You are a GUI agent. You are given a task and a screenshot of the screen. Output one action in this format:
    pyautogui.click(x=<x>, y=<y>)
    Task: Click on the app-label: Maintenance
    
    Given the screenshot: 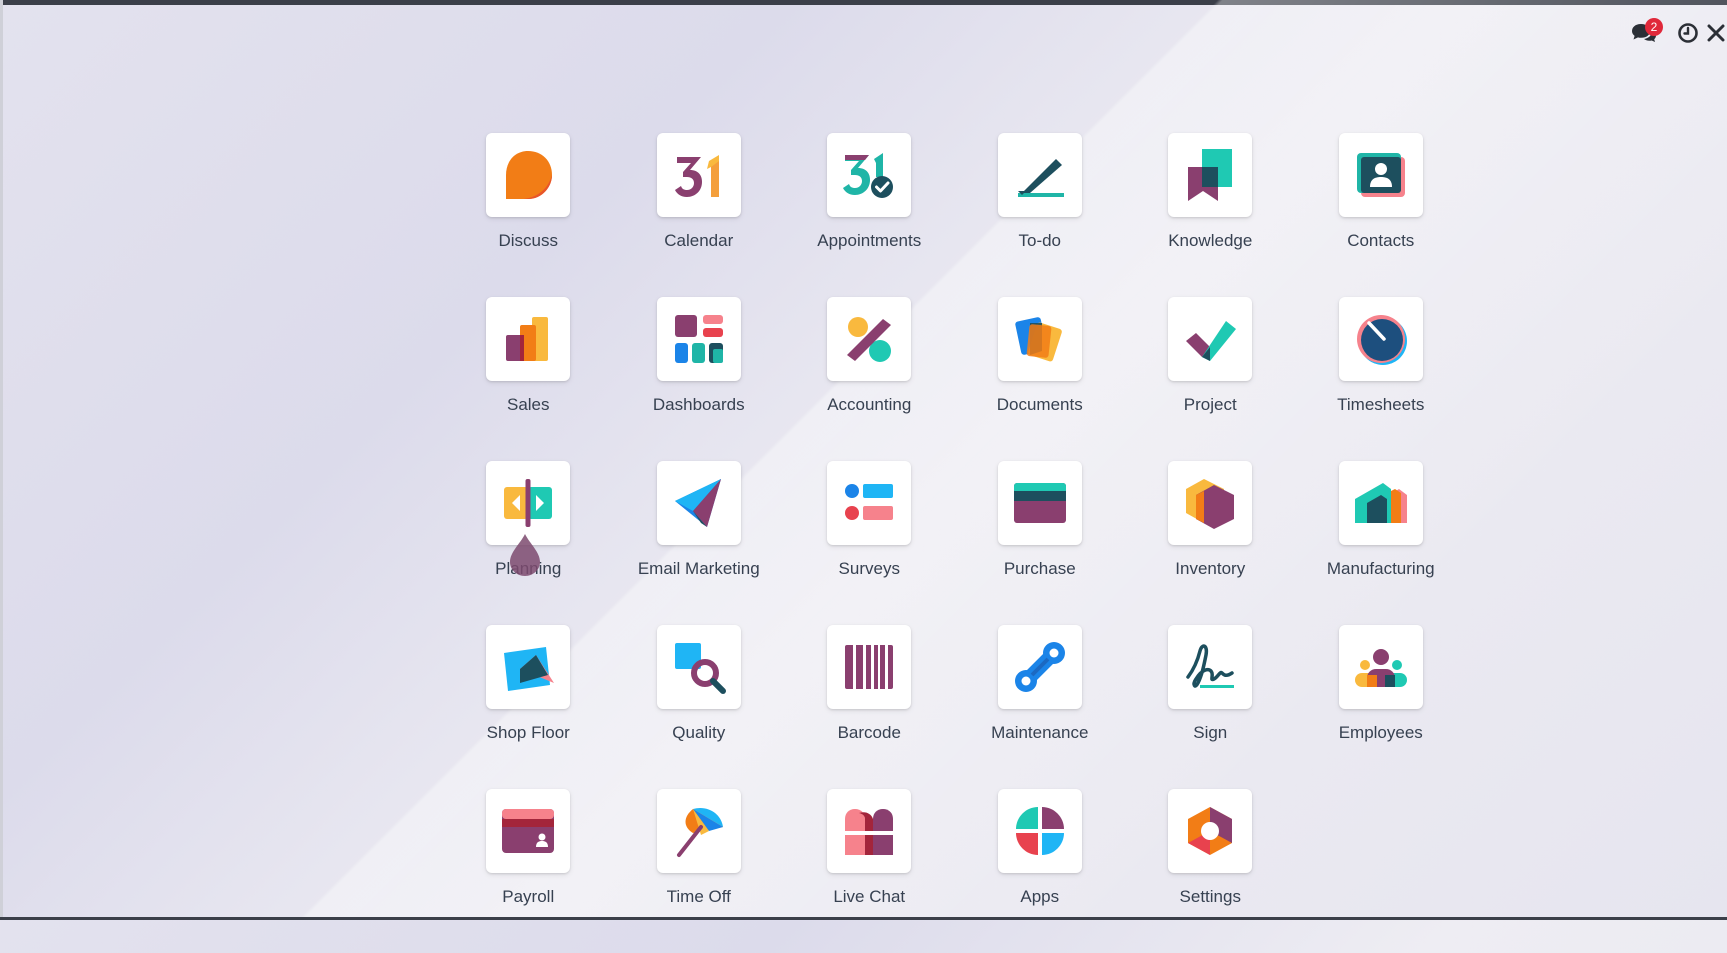 What is the action you would take?
    pyautogui.click(x=1040, y=732)
    